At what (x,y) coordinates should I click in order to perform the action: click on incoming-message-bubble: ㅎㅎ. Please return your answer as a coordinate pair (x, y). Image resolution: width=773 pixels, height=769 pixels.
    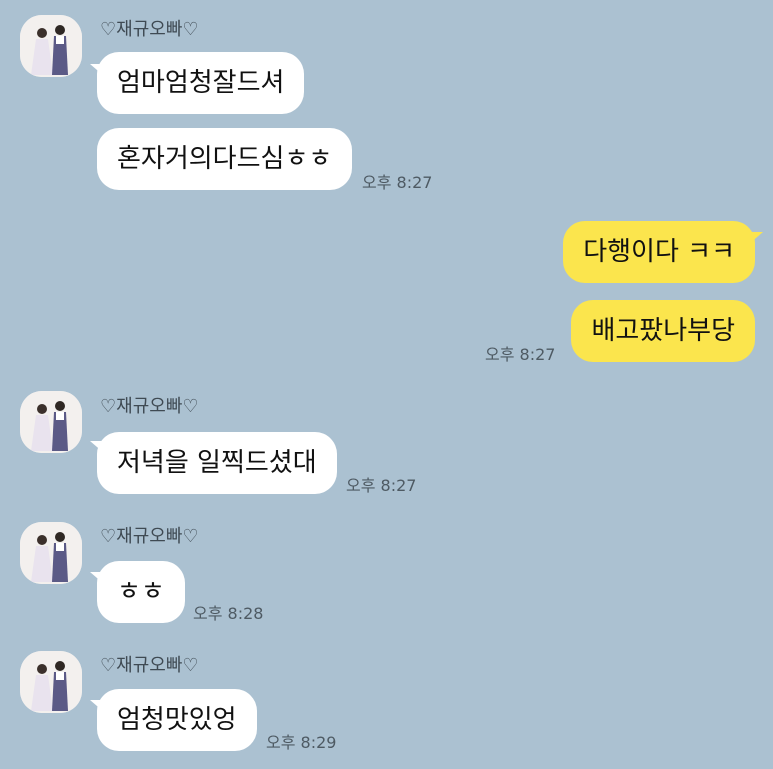
    Looking at the image, I should click on (141, 592).